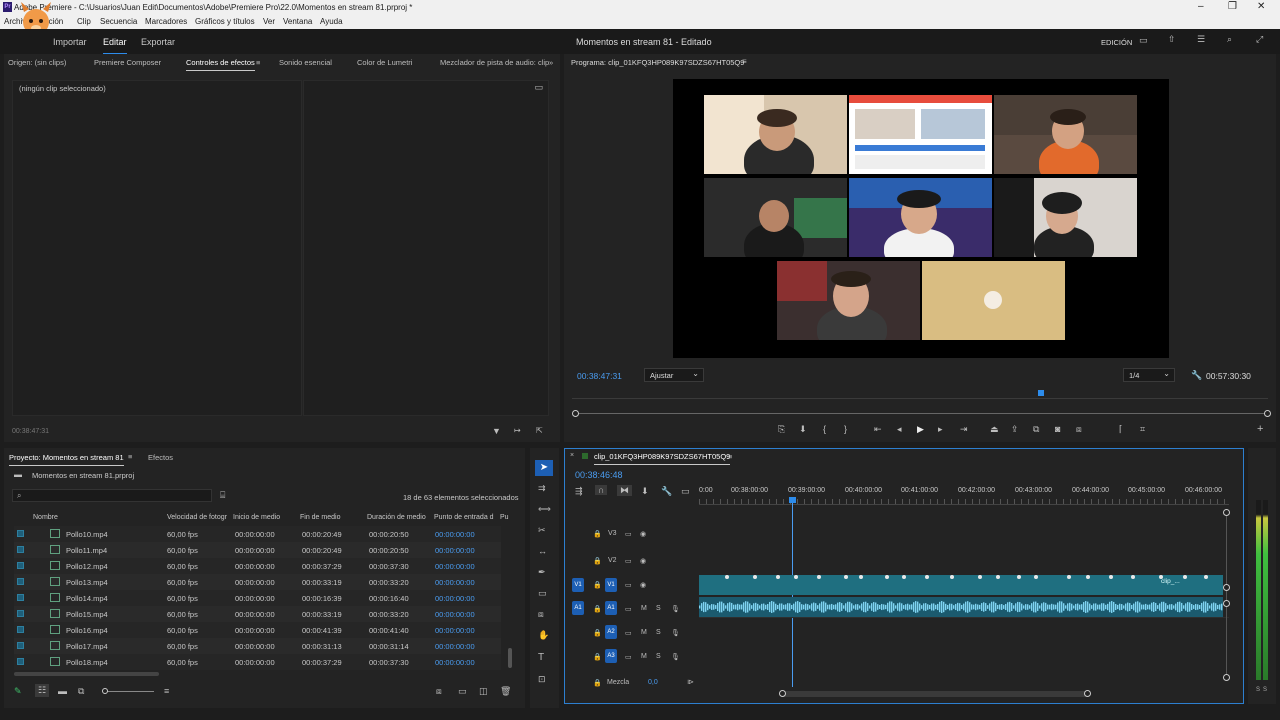  I want to click on timeline-menu-icon: ≡, so click(730, 456).